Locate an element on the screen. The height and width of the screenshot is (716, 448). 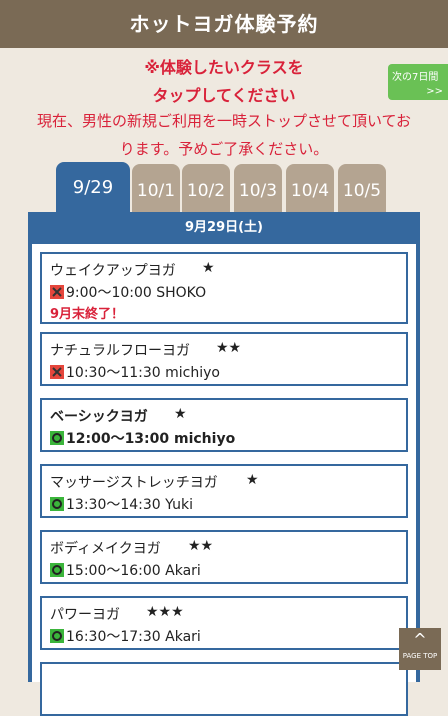
class-time-text: 12:00〜13:00 michiyo is located at coordinates (151, 439).